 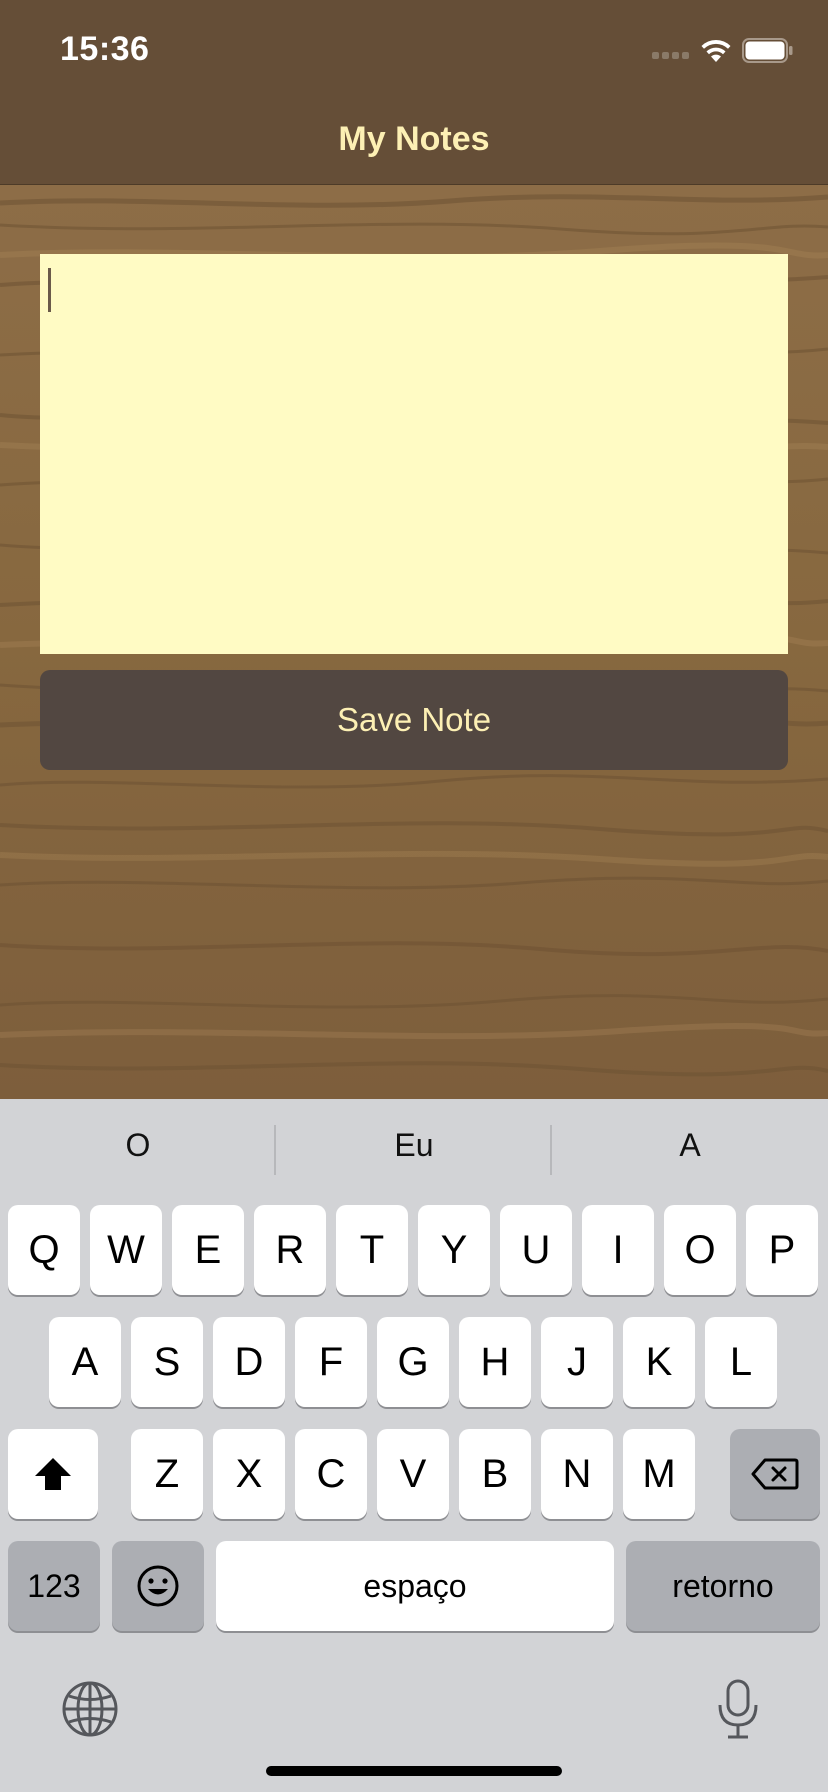 I want to click on suggestion-bar: O Eu A, so click(x=414, y=1149).